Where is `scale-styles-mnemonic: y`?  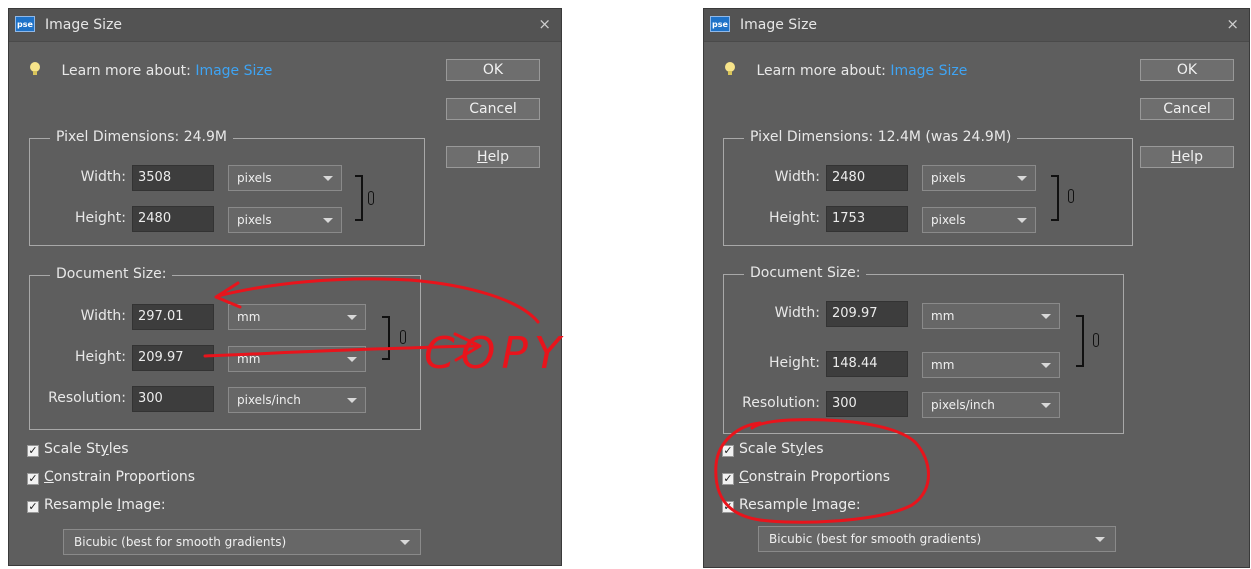 scale-styles-mnemonic: y is located at coordinates (799, 449).